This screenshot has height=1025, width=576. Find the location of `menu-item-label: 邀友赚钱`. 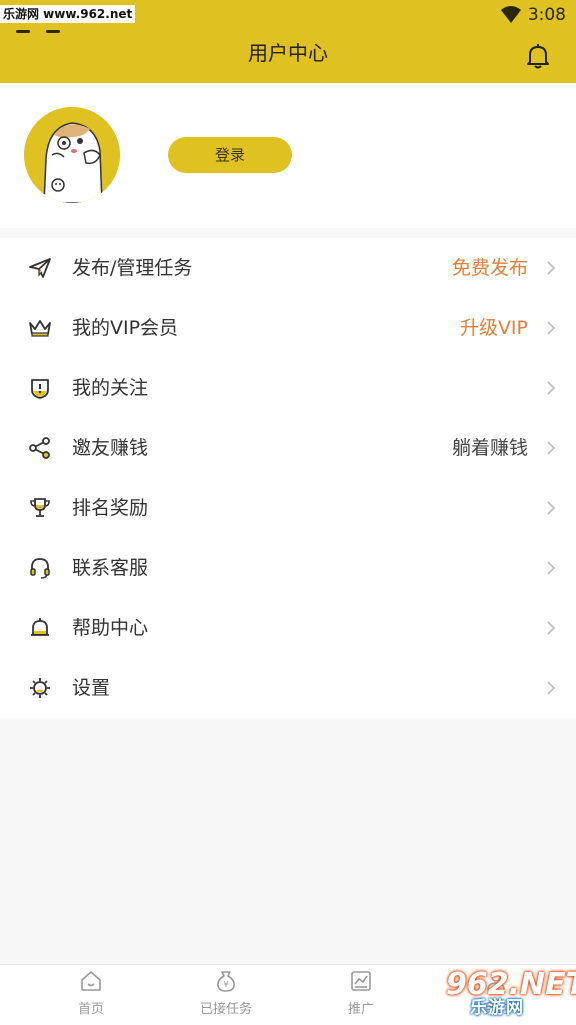

menu-item-label: 邀友赚钱 is located at coordinates (110, 448).